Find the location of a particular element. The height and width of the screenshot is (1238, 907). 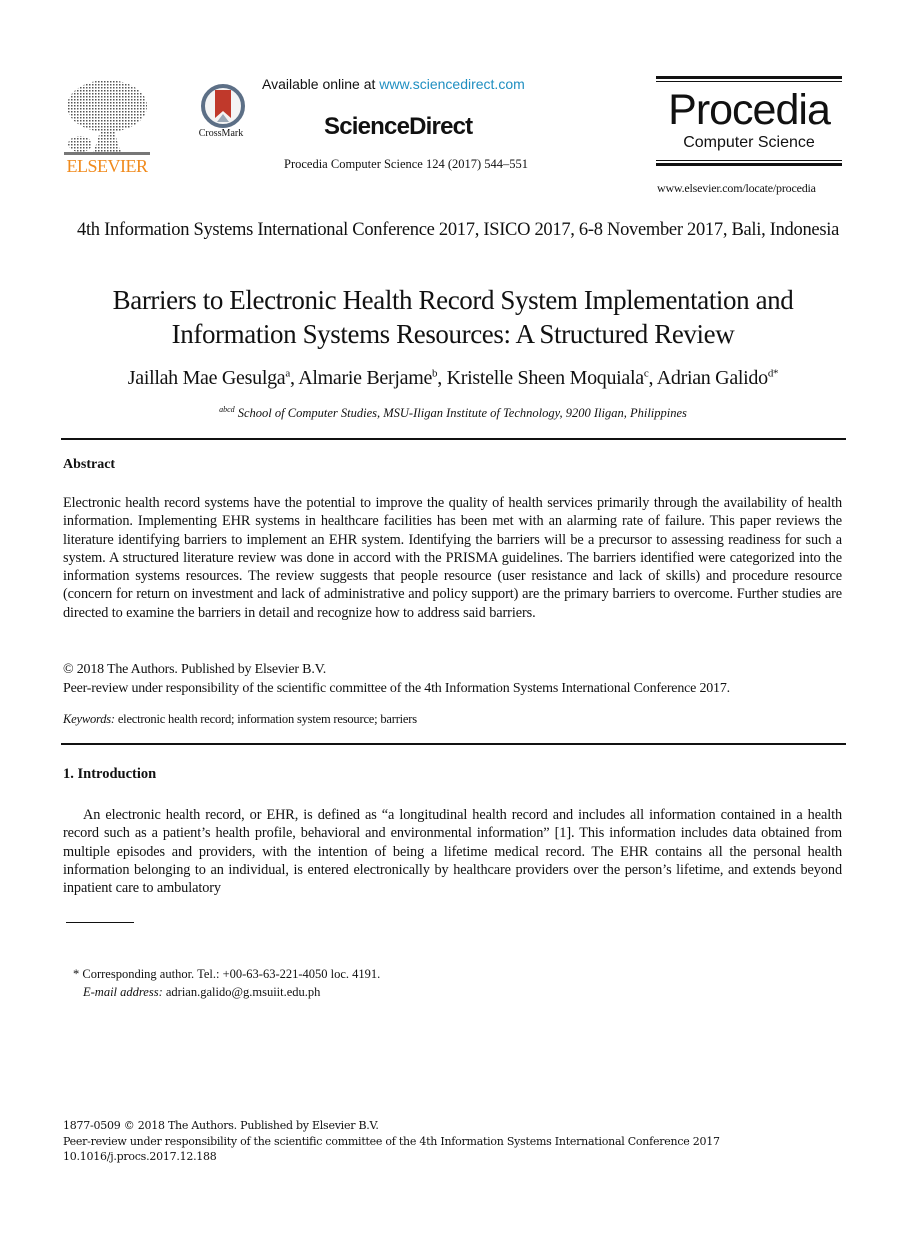

affiliation-sup: abcd is located at coordinates (227, 409).